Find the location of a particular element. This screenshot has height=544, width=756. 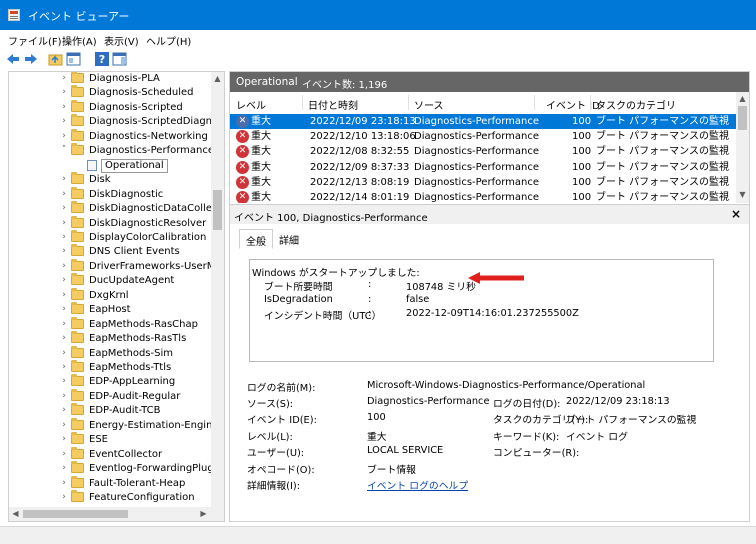

tree-item: › EapMethods-Ttls is located at coordinates (110, 368).